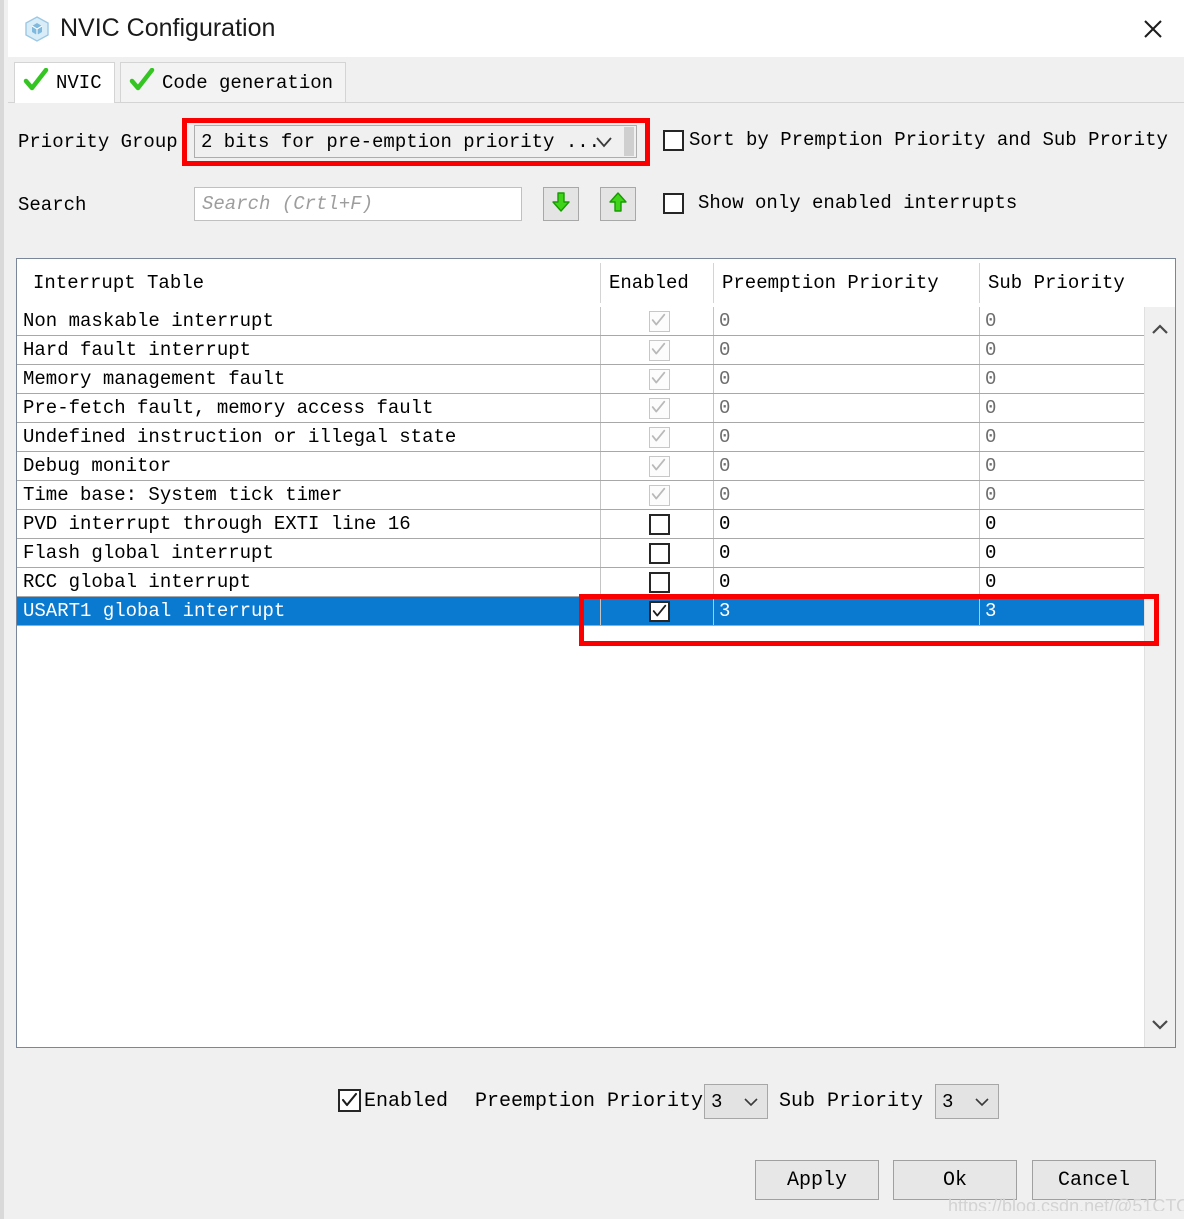  What do you see at coordinates (36, 82) in the screenshot?
I see `green-check-icon` at bounding box center [36, 82].